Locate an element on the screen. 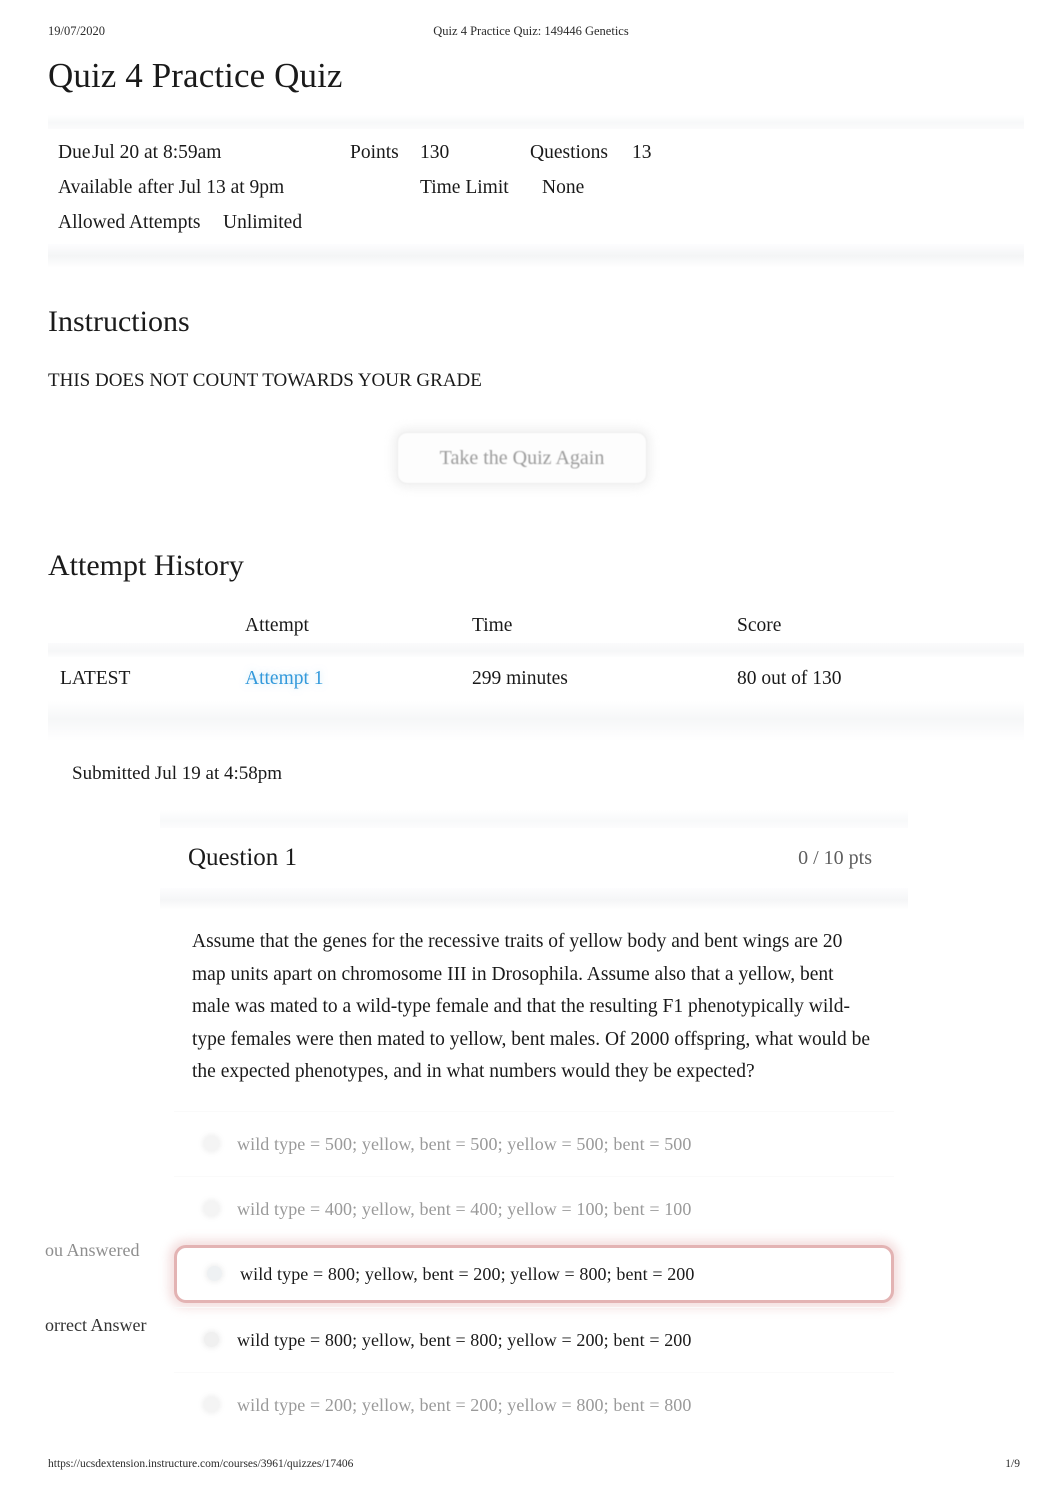  footer-page-number: 1/9 is located at coordinates (1012, 1464).